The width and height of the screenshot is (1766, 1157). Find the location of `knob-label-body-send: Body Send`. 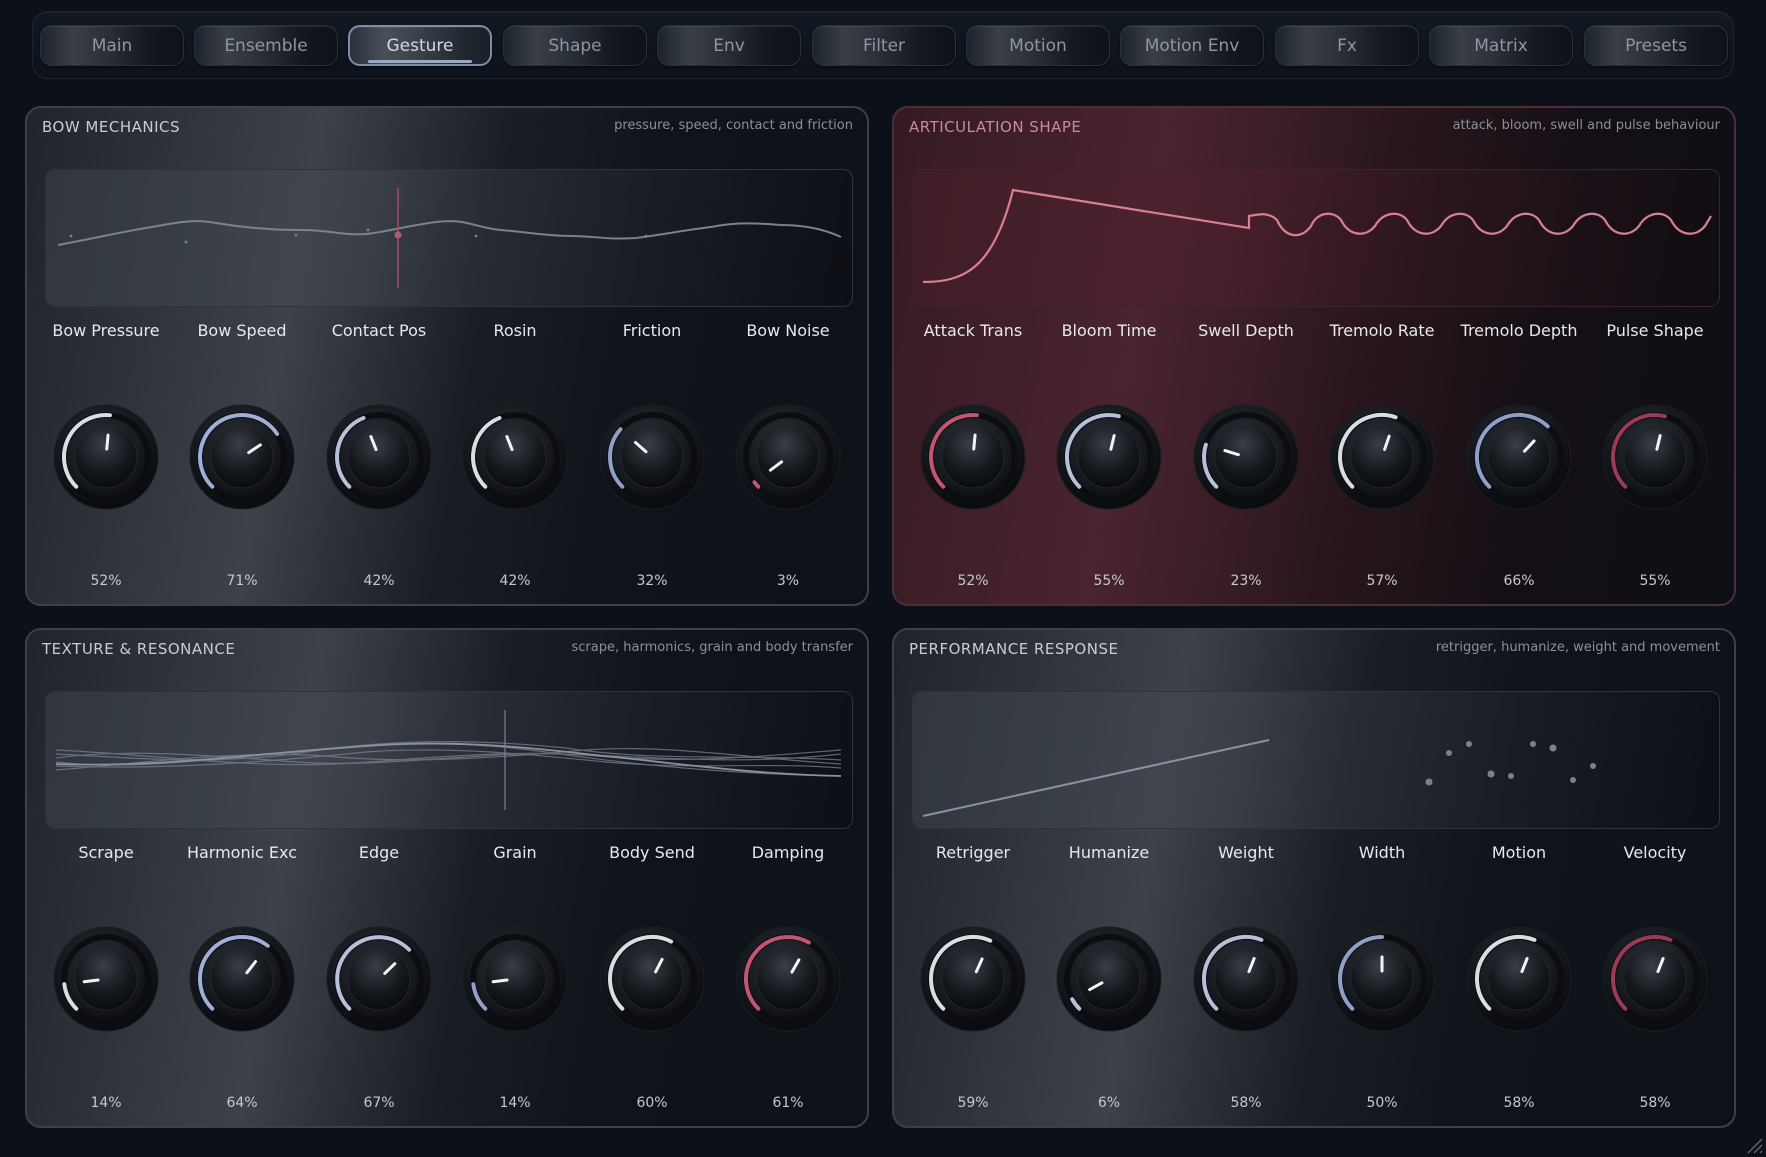

knob-label-body-send: Body Send is located at coordinates (652, 852).